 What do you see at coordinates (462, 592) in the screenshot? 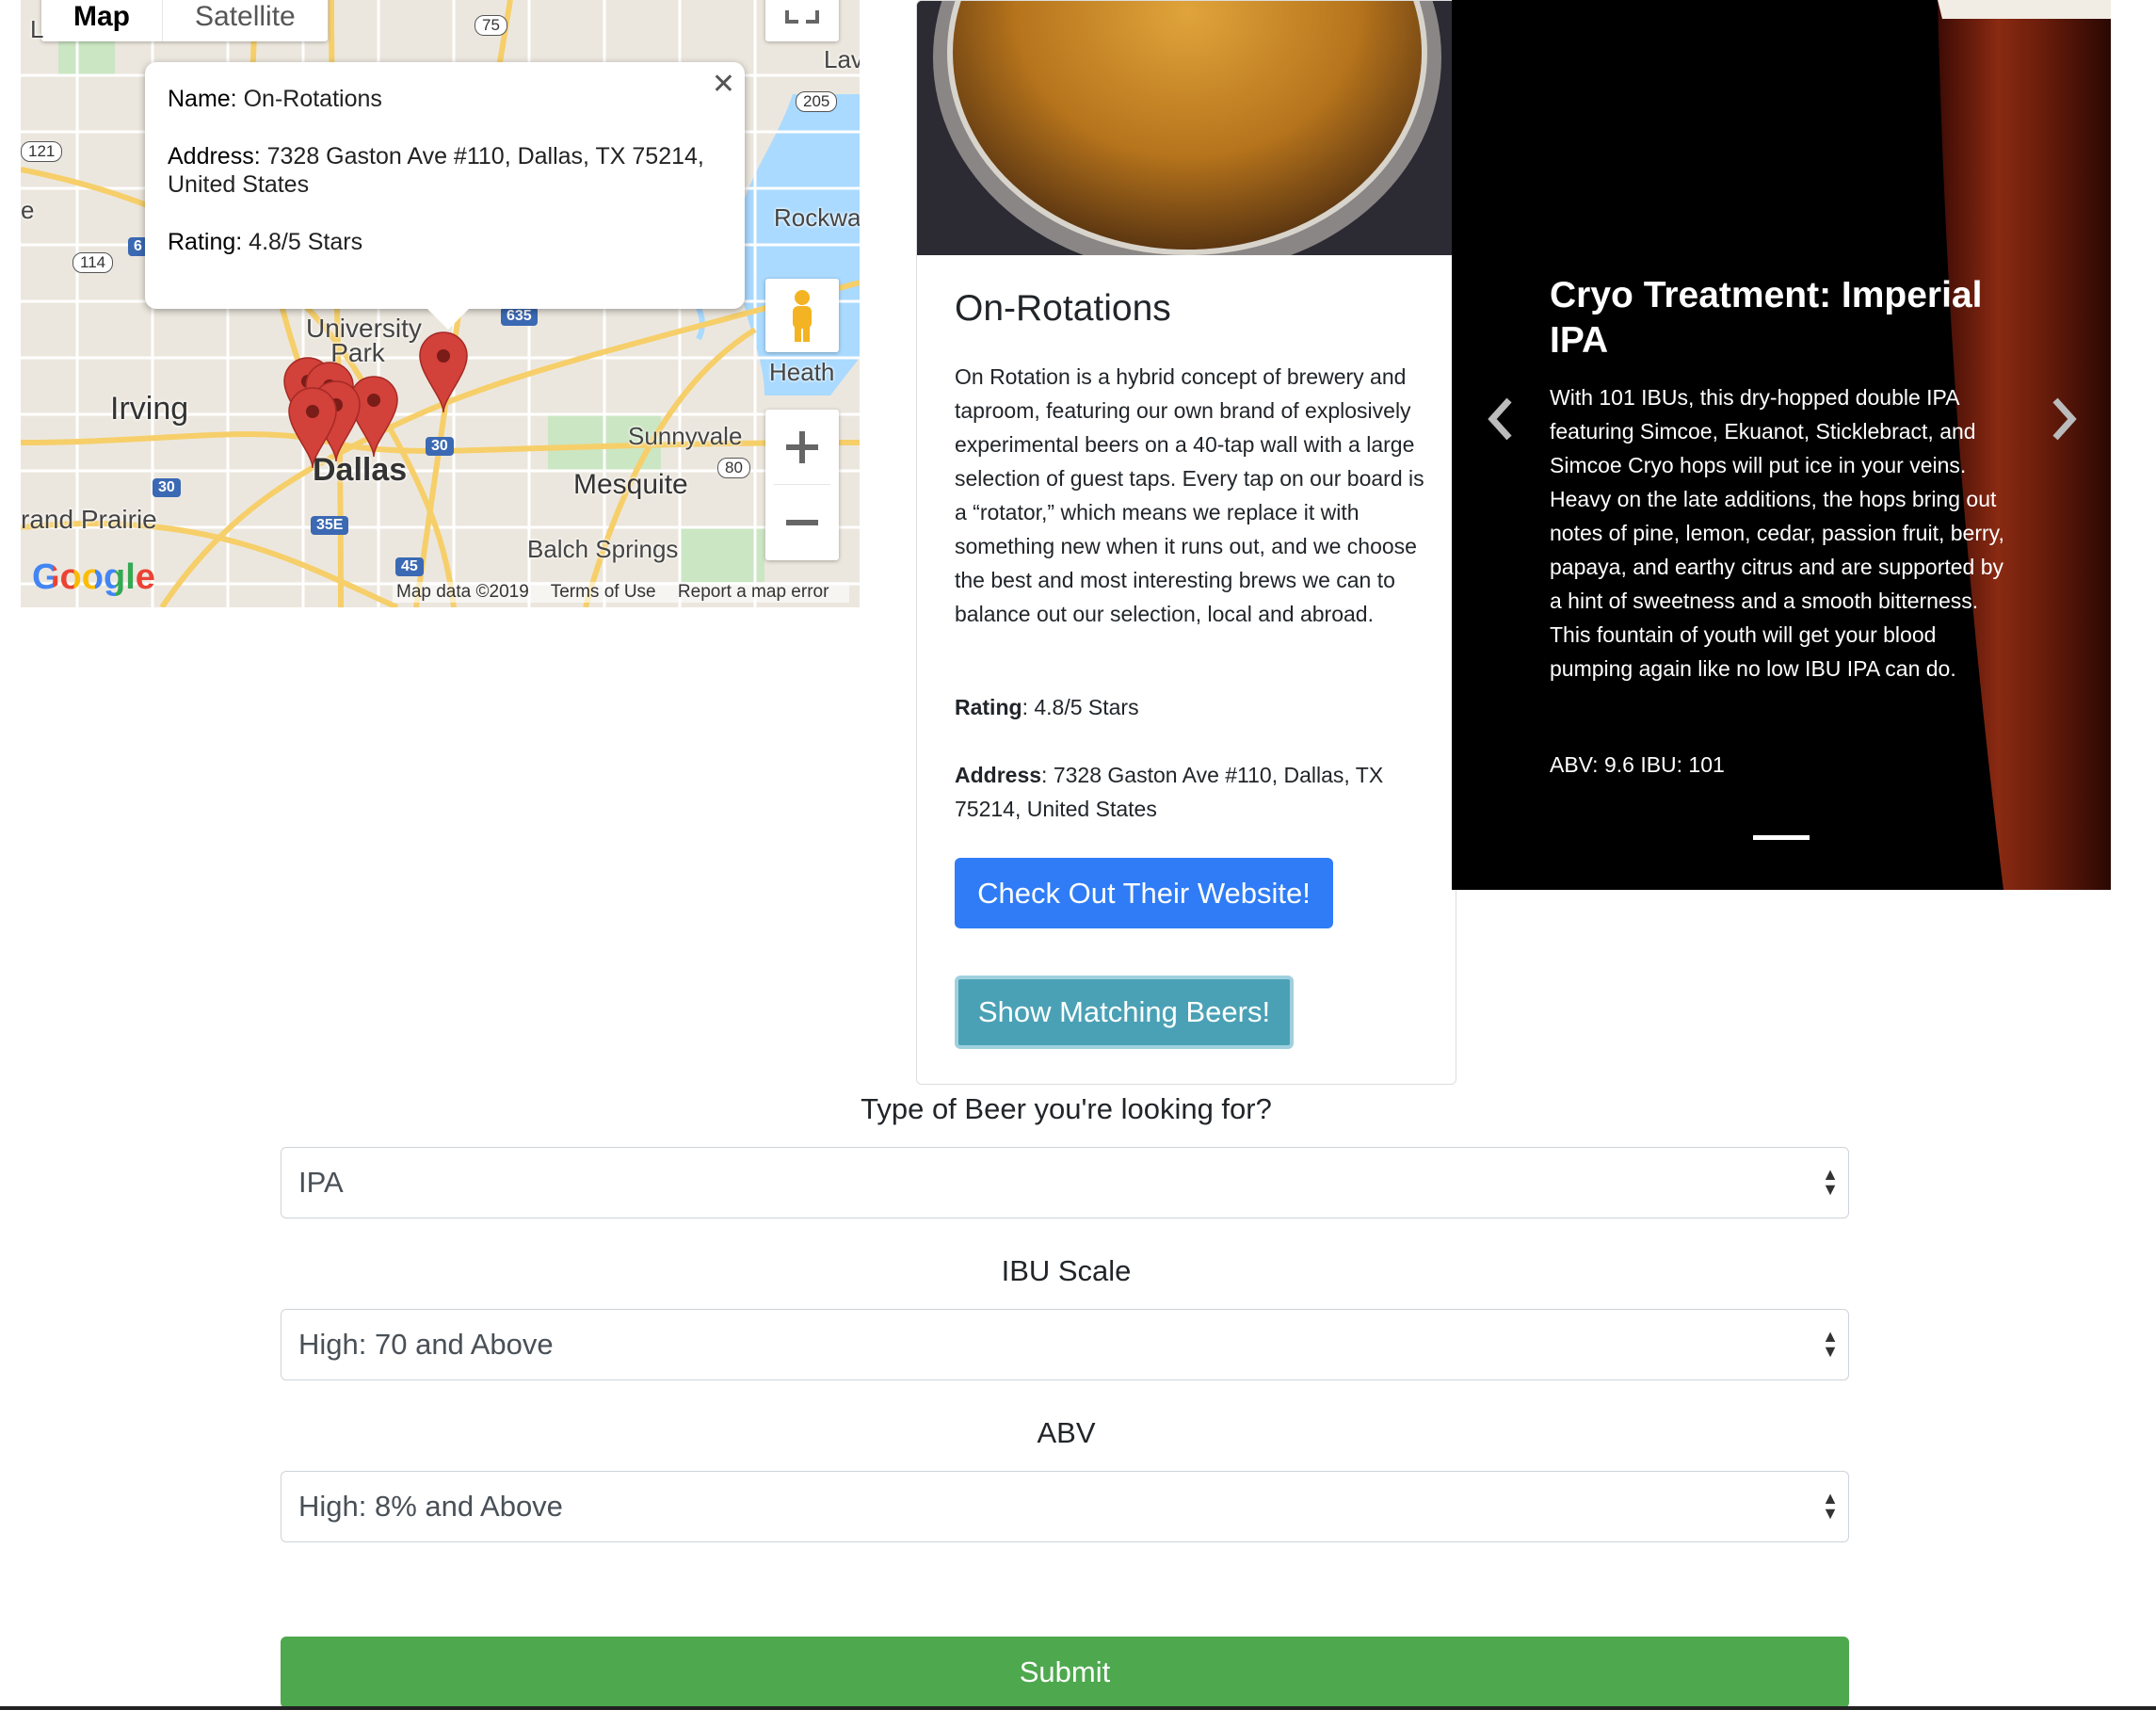
I see `map-data-attribution: Map data ©2019` at bounding box center [462, 592].